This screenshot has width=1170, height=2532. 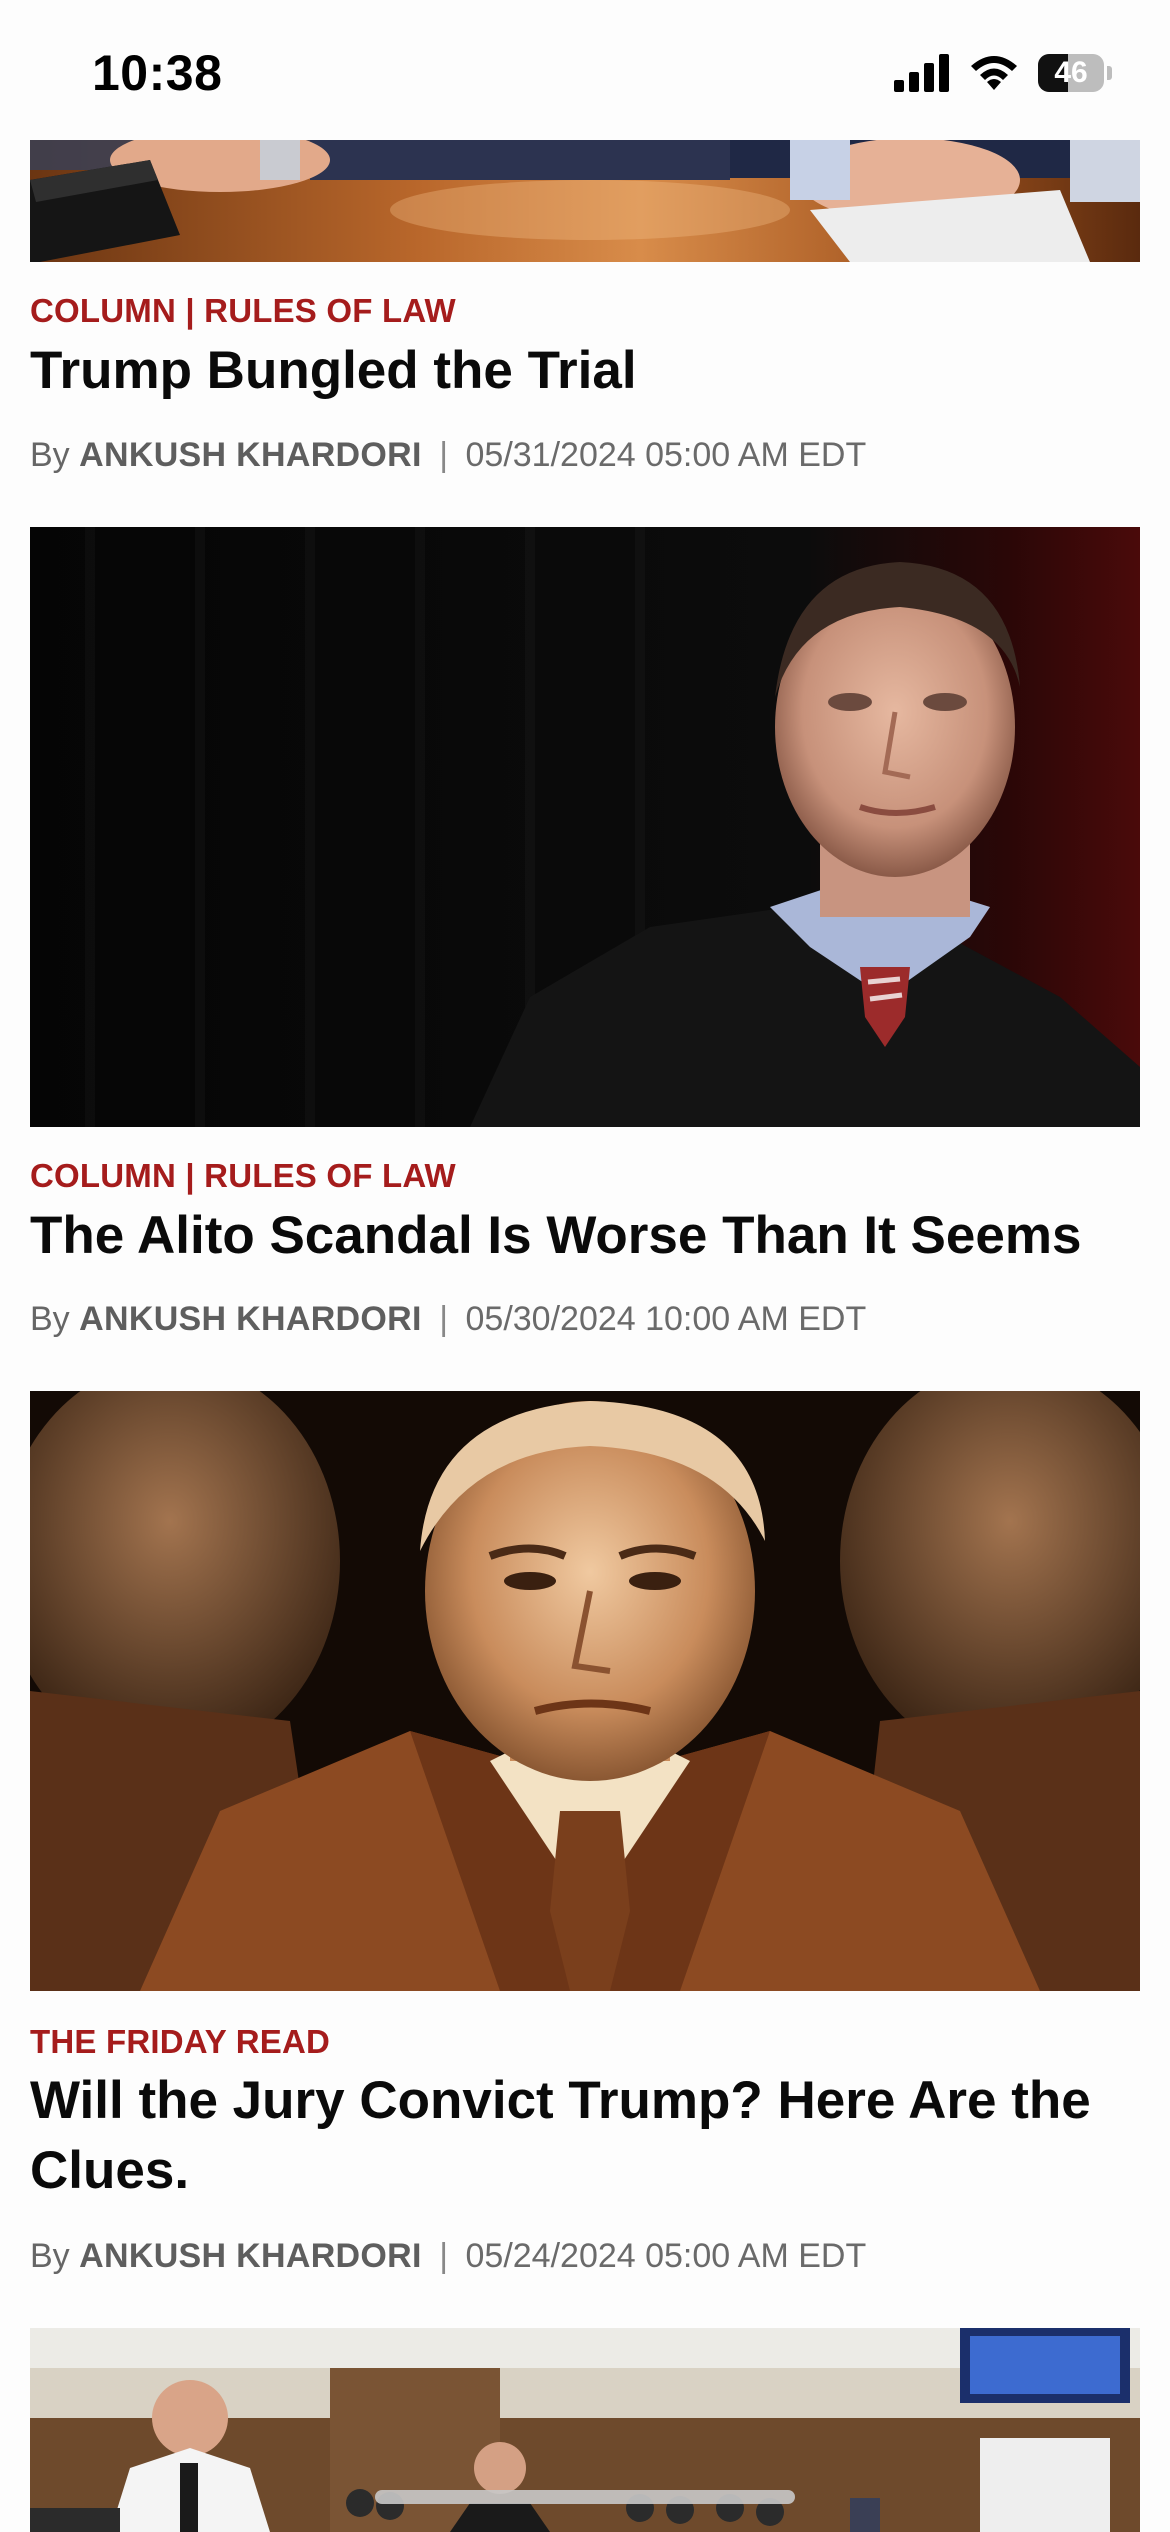 What do you see at coordinates (585, 1236) in the screenshot?
I see `article-2-headline: The Alito Scandal Is Worse Than It Seems` at bounding box center [585, 1236].